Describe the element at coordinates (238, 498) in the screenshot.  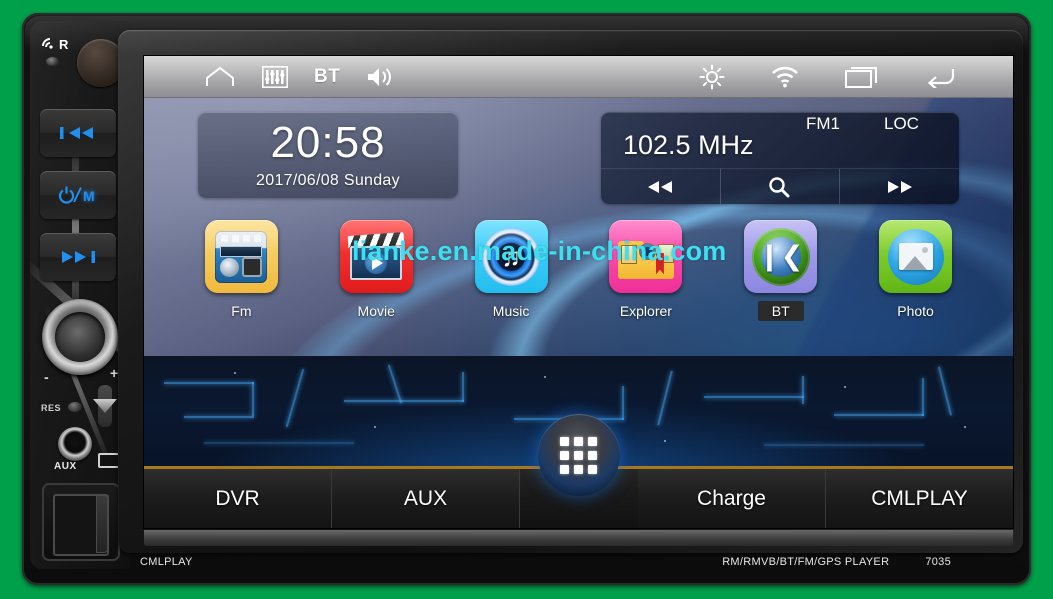
I see `dvr-button: DVR` at that location.